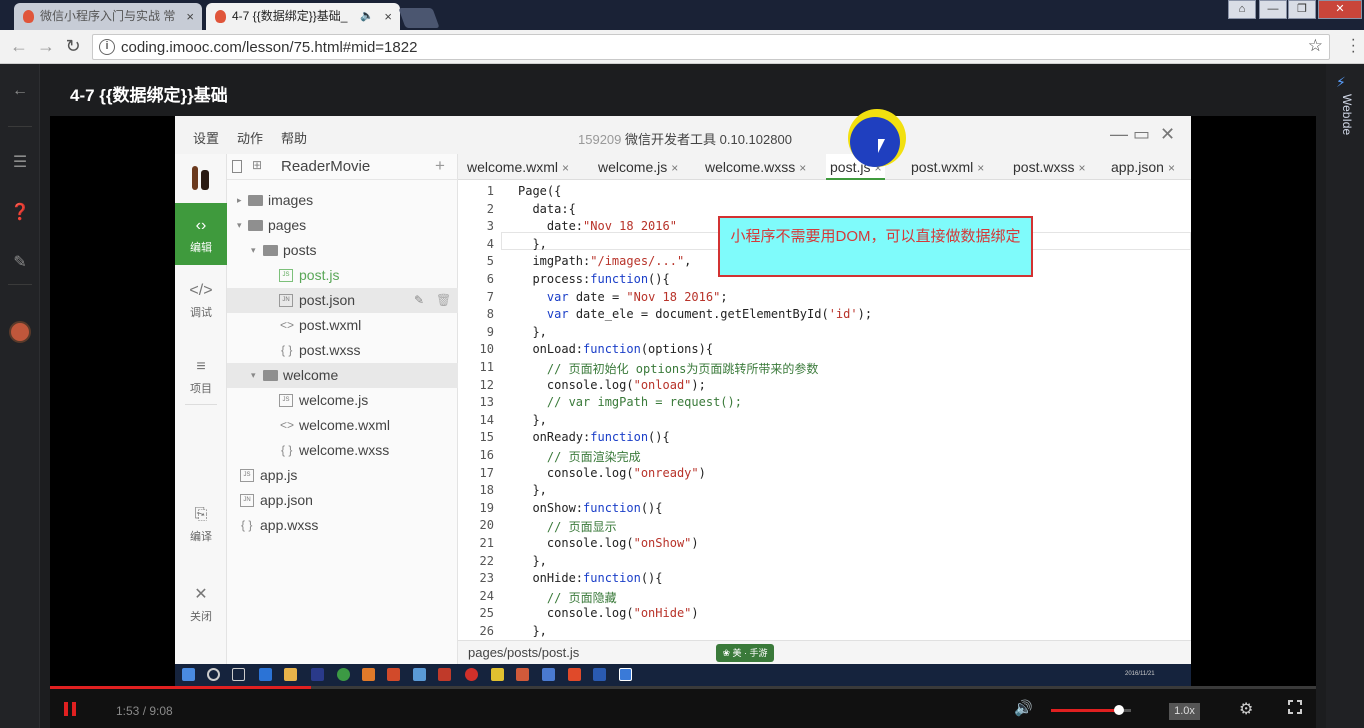 Image resolution: width=1364 pixels, height=728 pixels. What do you see at coordinates (625, 674) in the screenshot?
I see `wechat-devtools-icon` at bounding box center [625, 674].